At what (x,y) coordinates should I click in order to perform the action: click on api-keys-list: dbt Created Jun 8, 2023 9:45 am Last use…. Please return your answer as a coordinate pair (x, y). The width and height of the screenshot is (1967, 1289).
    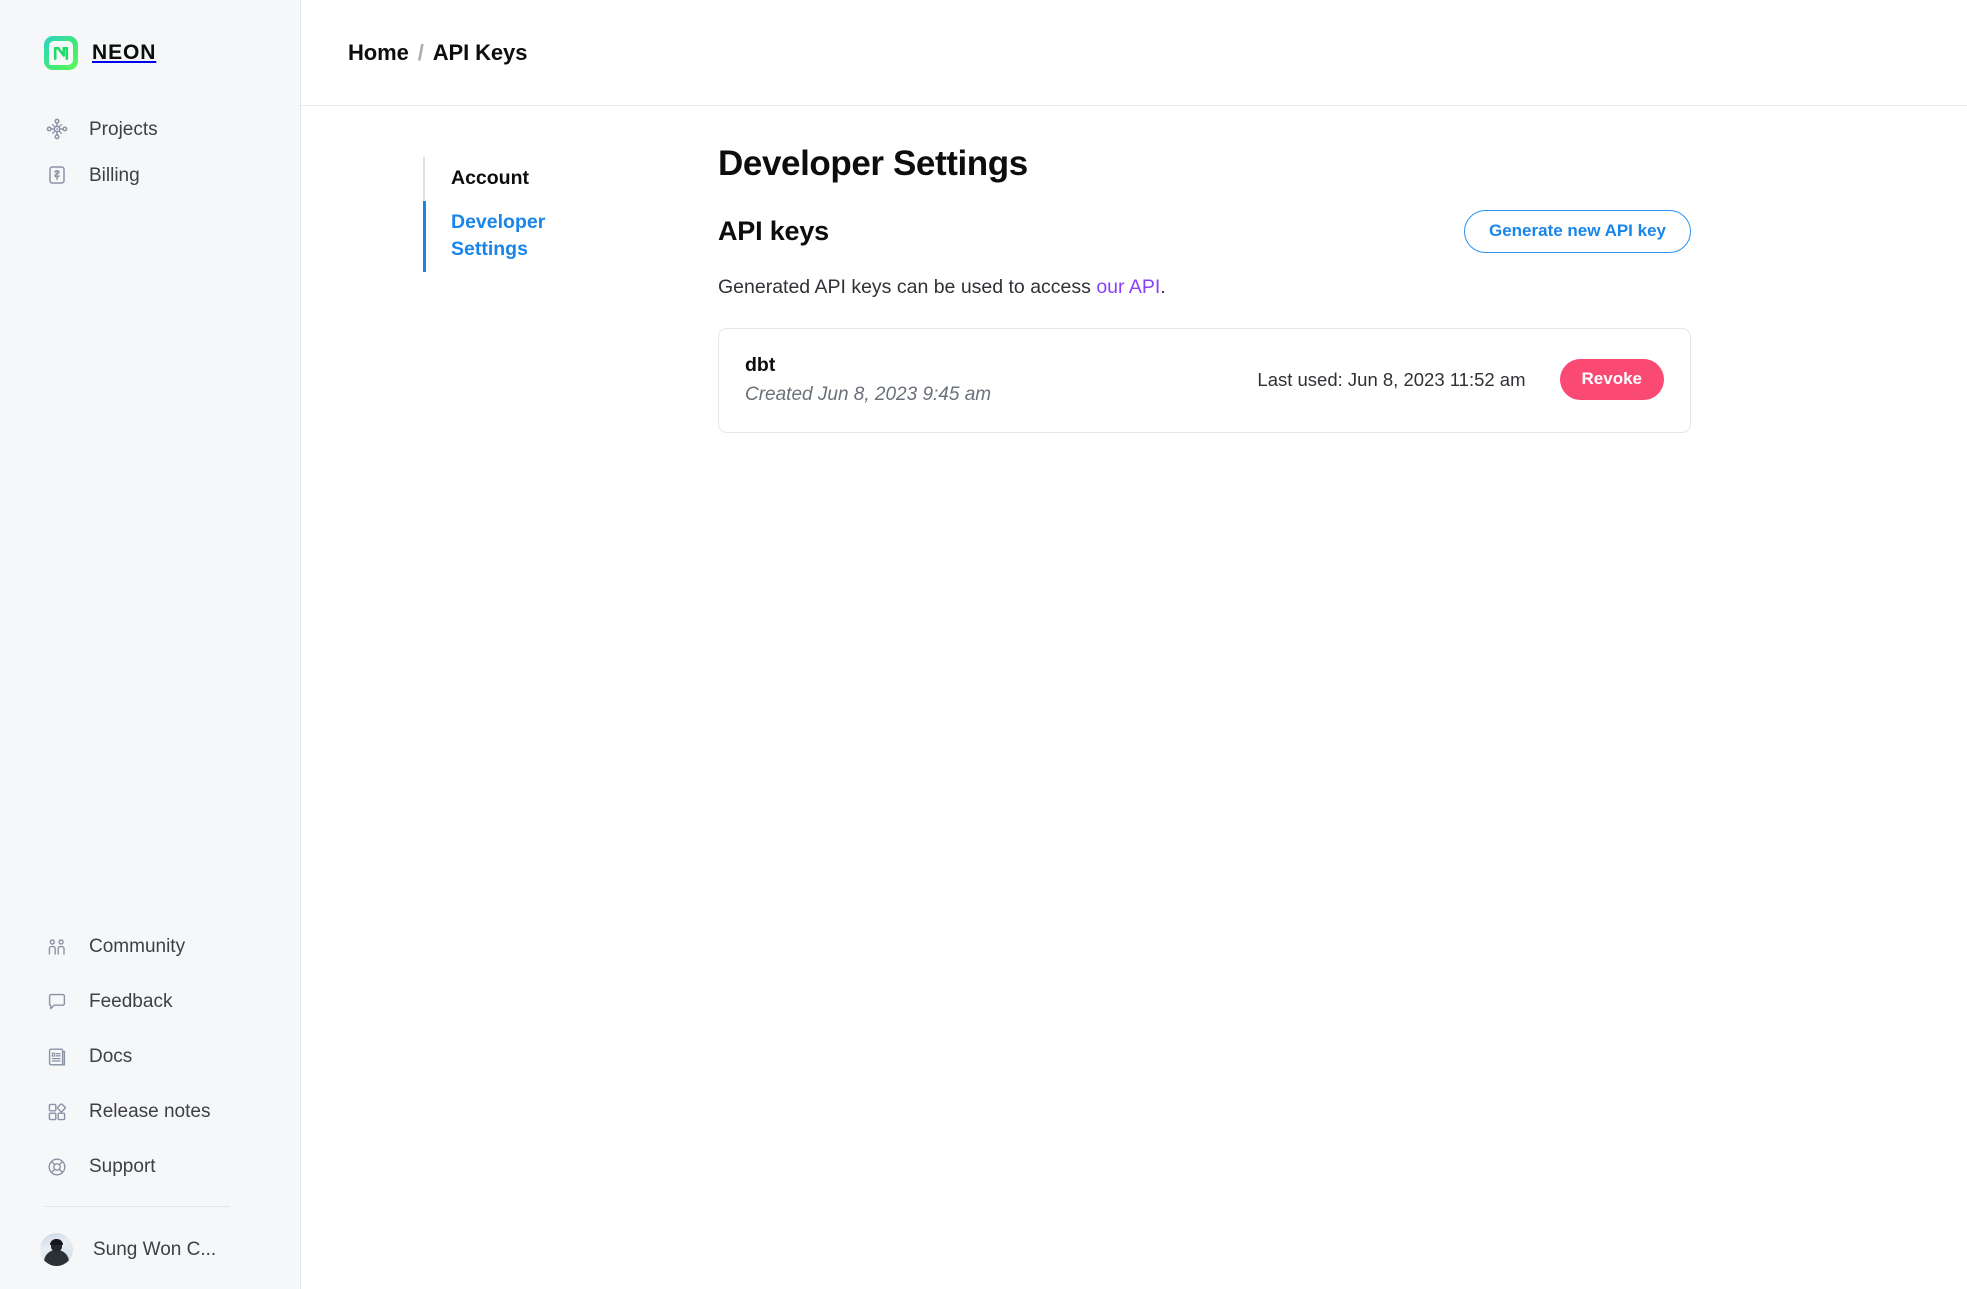
    Looking at the image, I should click on (1204, 381).